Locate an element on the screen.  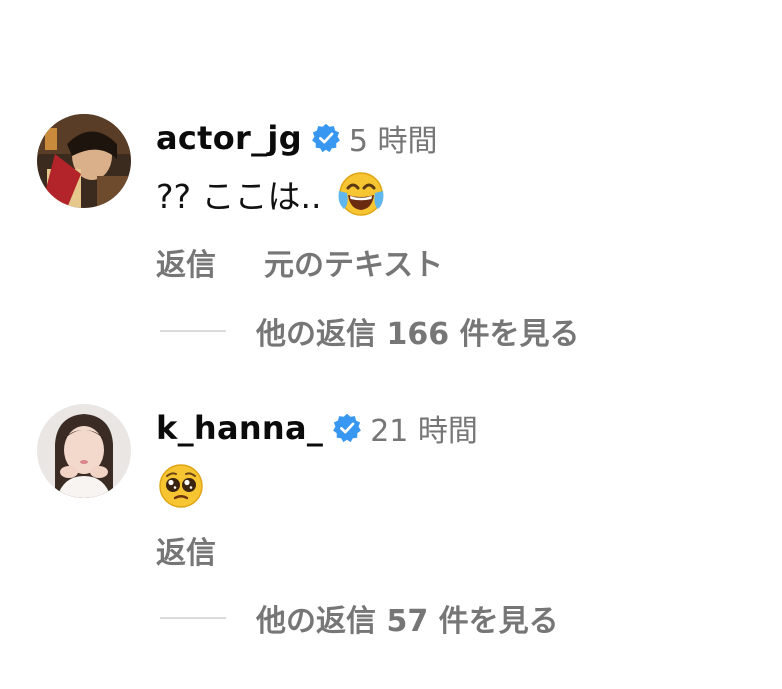
timestamp: 5 時間 is located at coordinates (393, 141).